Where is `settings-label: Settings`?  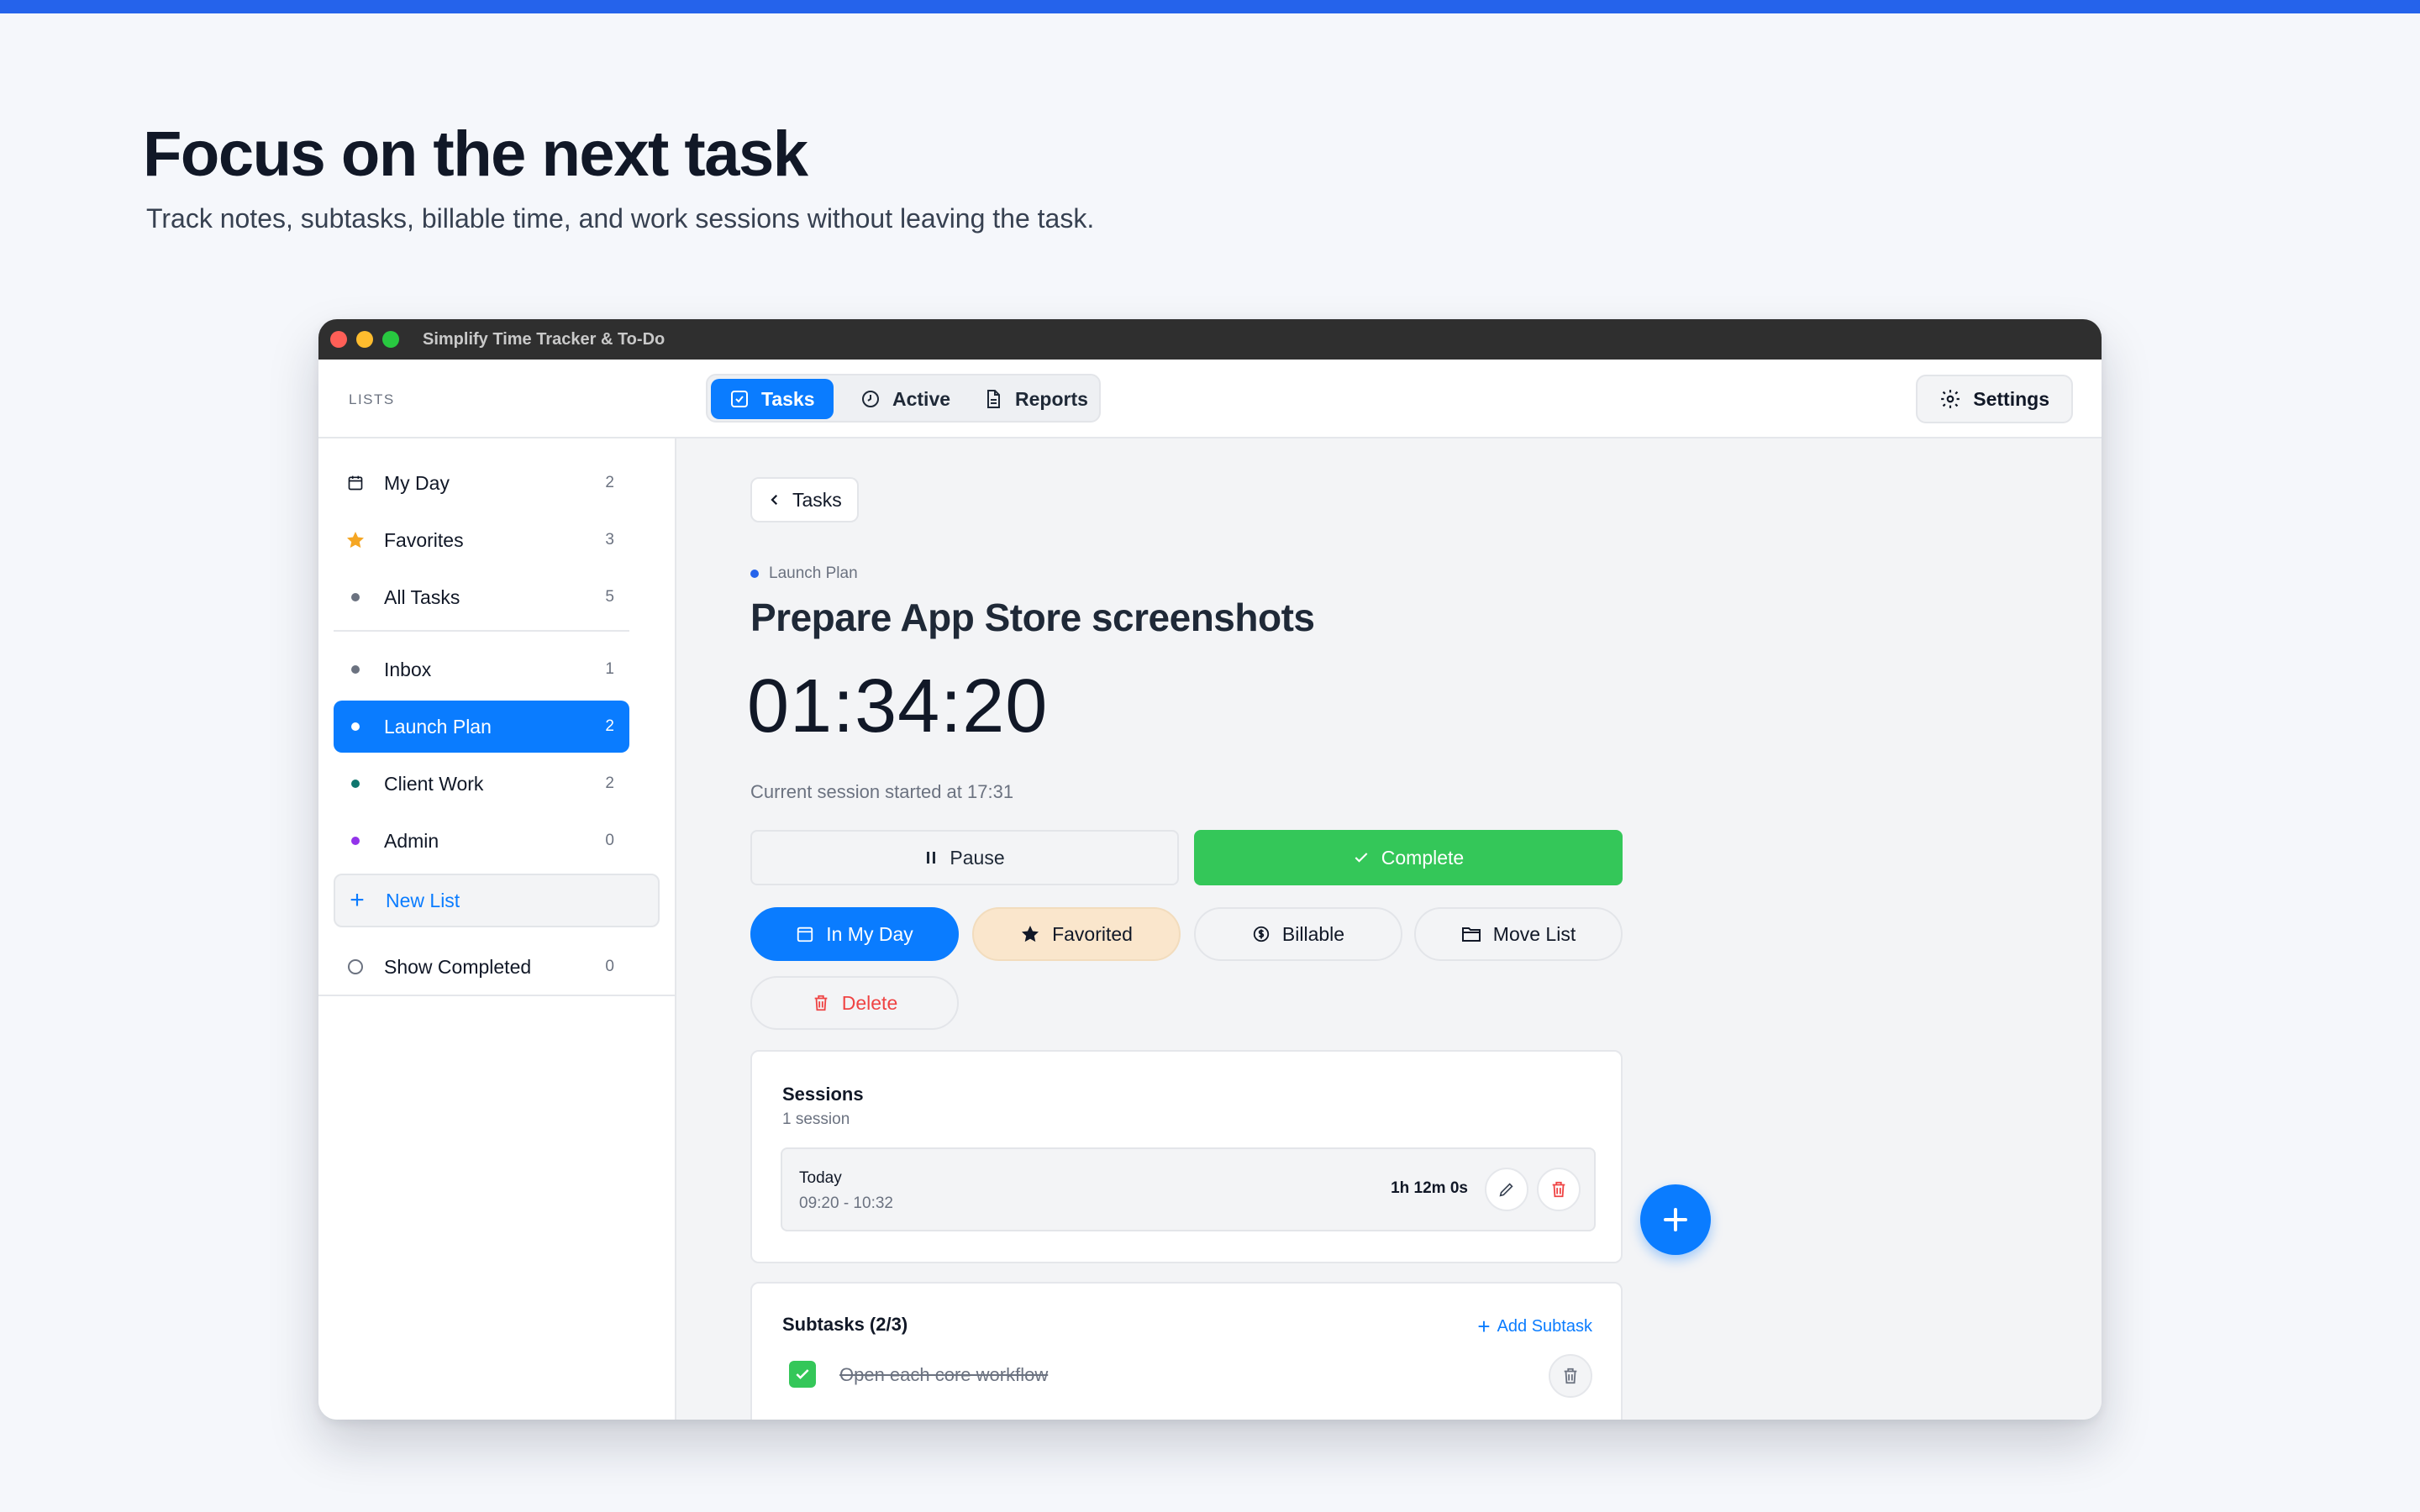
settings-label: Settings is located at coordinates (2011, 398).